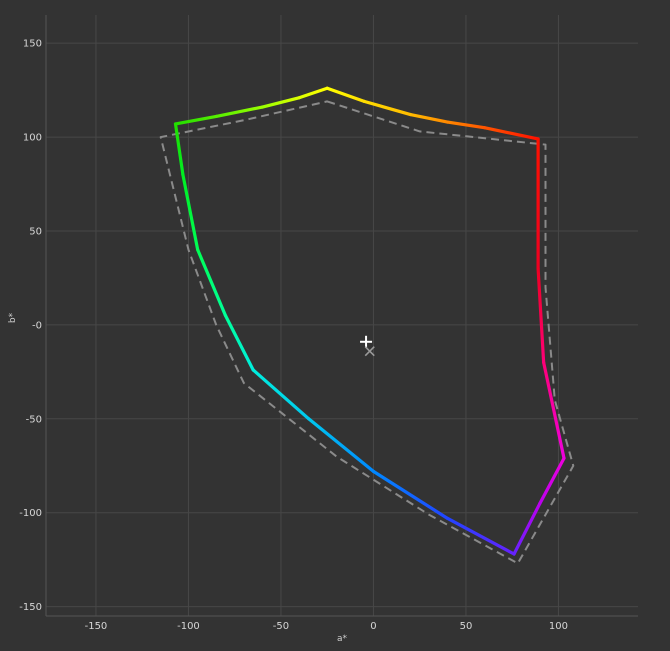 The height and width of the screenshot is (651, 670). What do you see at coordinates (373, 626) in the screenshot?
I see `x-tick-label: 0` at bounding box center [373, 626].